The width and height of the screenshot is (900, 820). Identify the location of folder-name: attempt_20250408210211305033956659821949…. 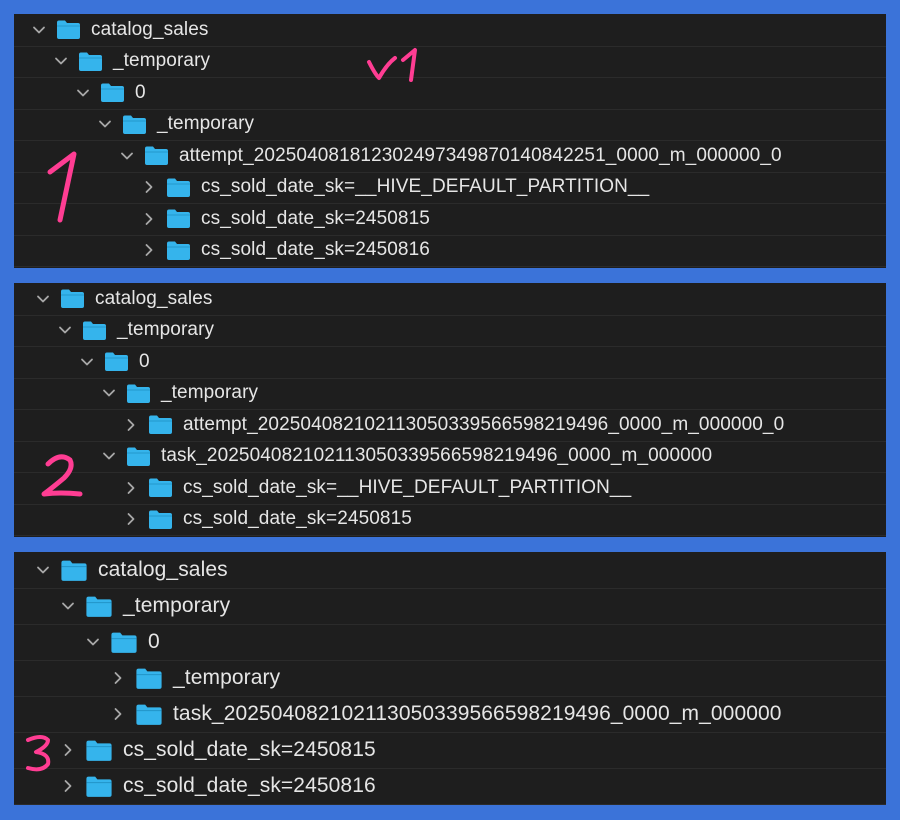
(484, 424).